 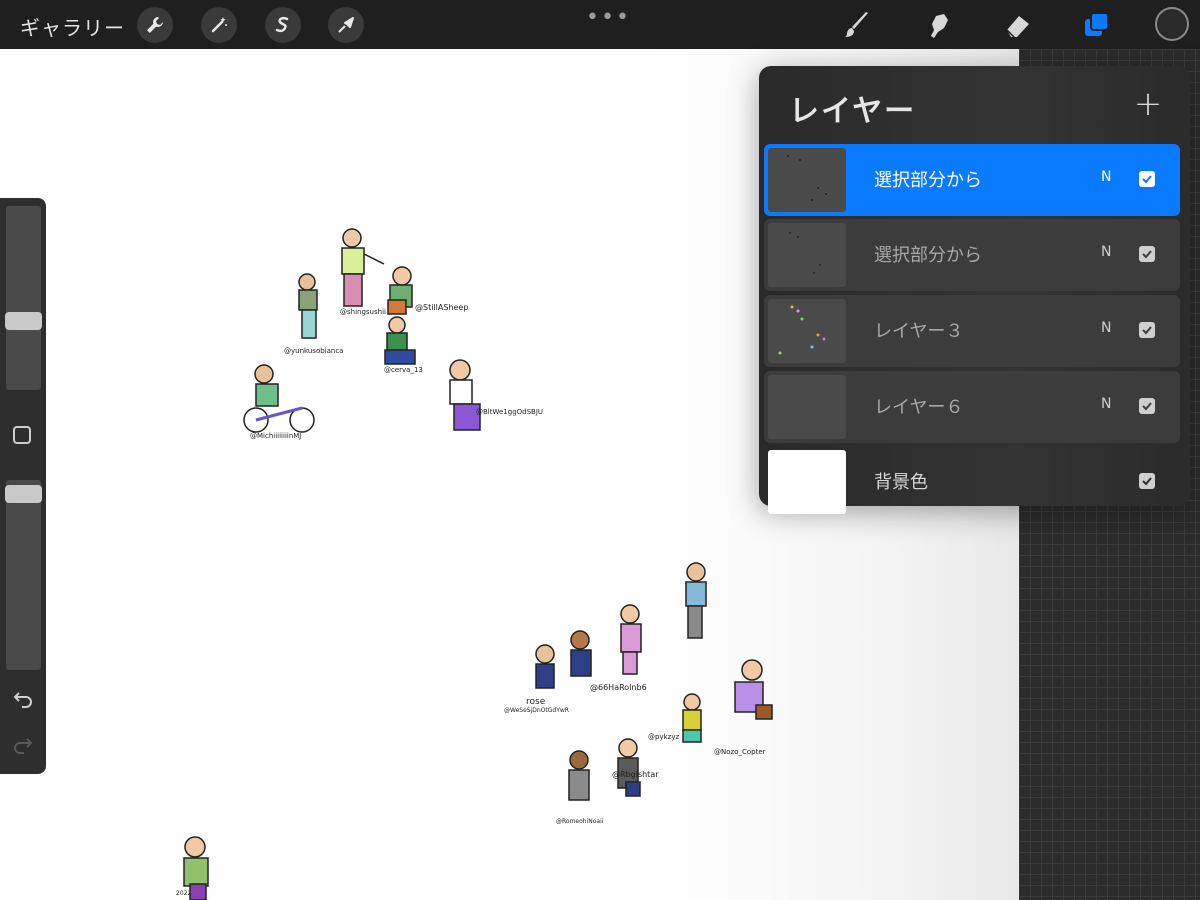 What do you see at coordinates (23, 575) in the screenshot?
I see `opacity-slider` at bounding box center [23, 575].